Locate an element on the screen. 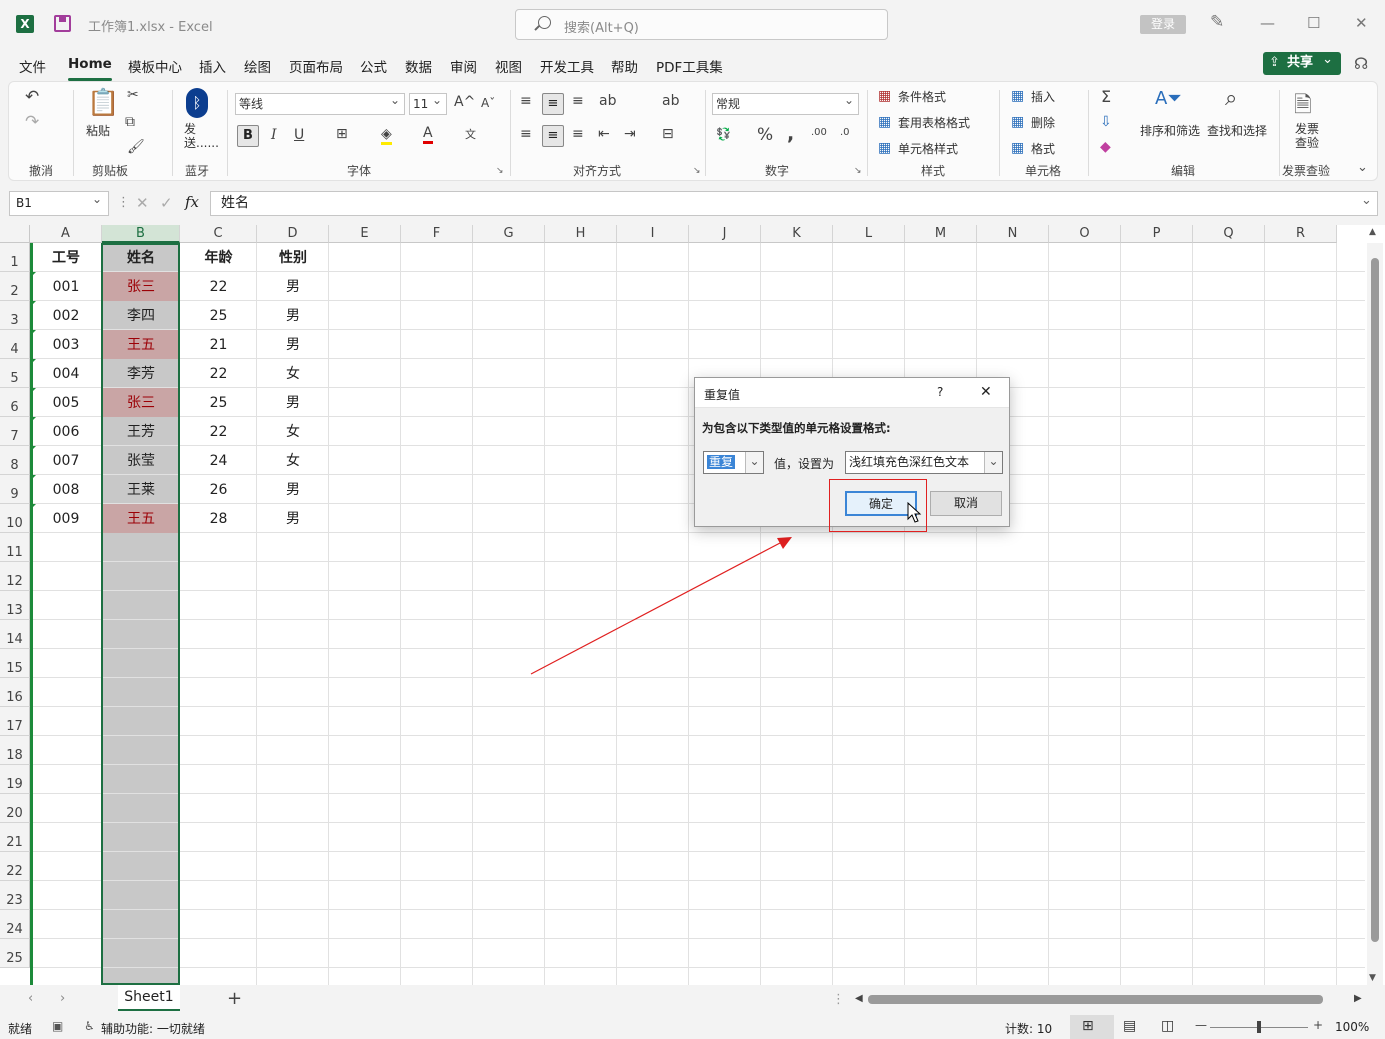  dialog-mid-text: 值，设置为 is located at coordinates (804, 464).